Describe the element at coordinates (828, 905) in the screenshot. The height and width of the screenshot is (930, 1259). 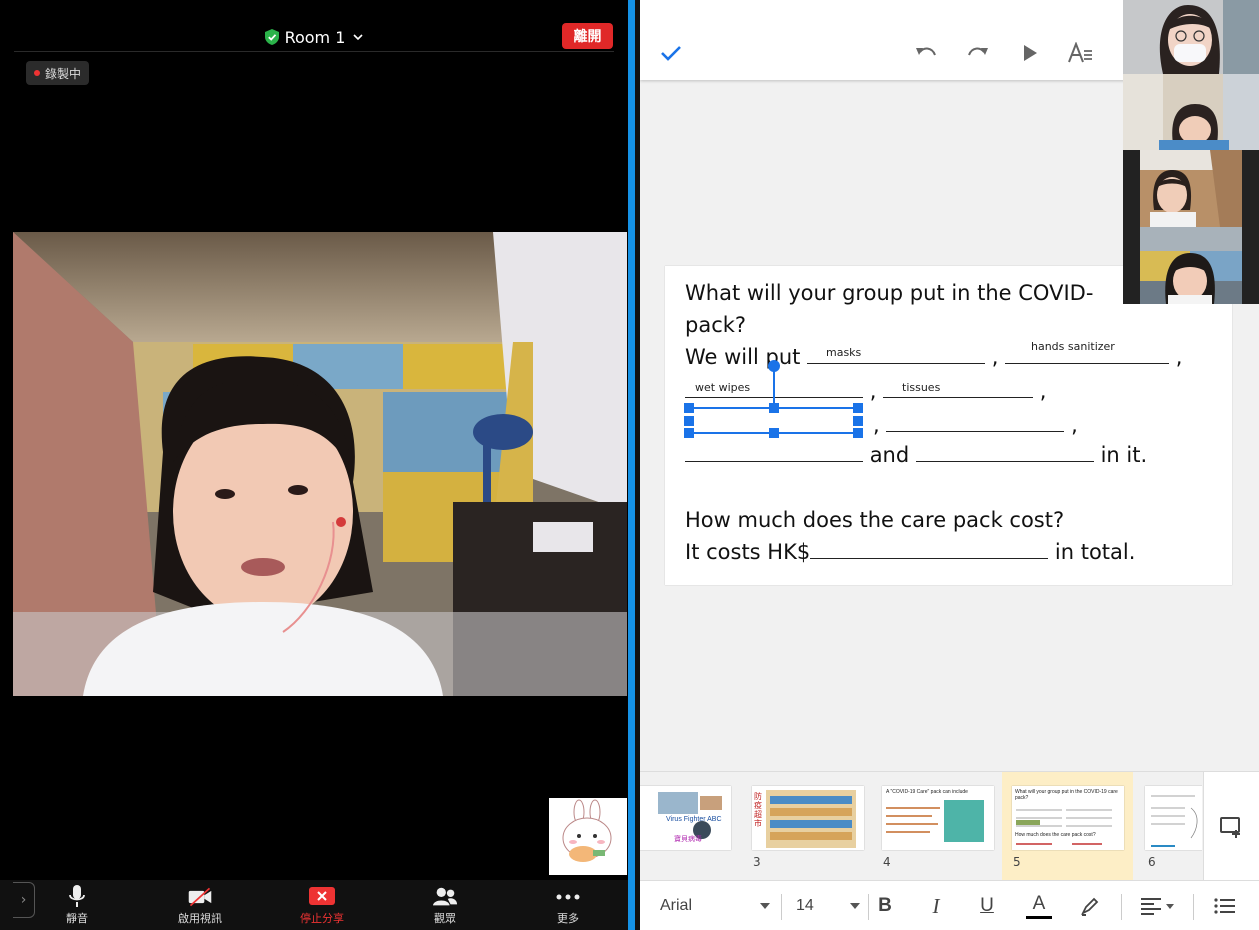
I see `font-size-dropdown: 14` at that location.